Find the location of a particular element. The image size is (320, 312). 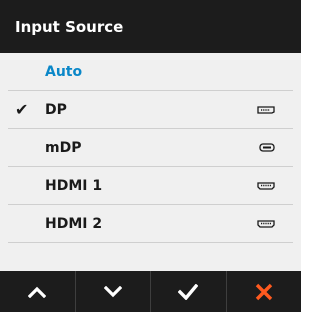

menu-item-label: mDP is located at coordinates (63, 147).